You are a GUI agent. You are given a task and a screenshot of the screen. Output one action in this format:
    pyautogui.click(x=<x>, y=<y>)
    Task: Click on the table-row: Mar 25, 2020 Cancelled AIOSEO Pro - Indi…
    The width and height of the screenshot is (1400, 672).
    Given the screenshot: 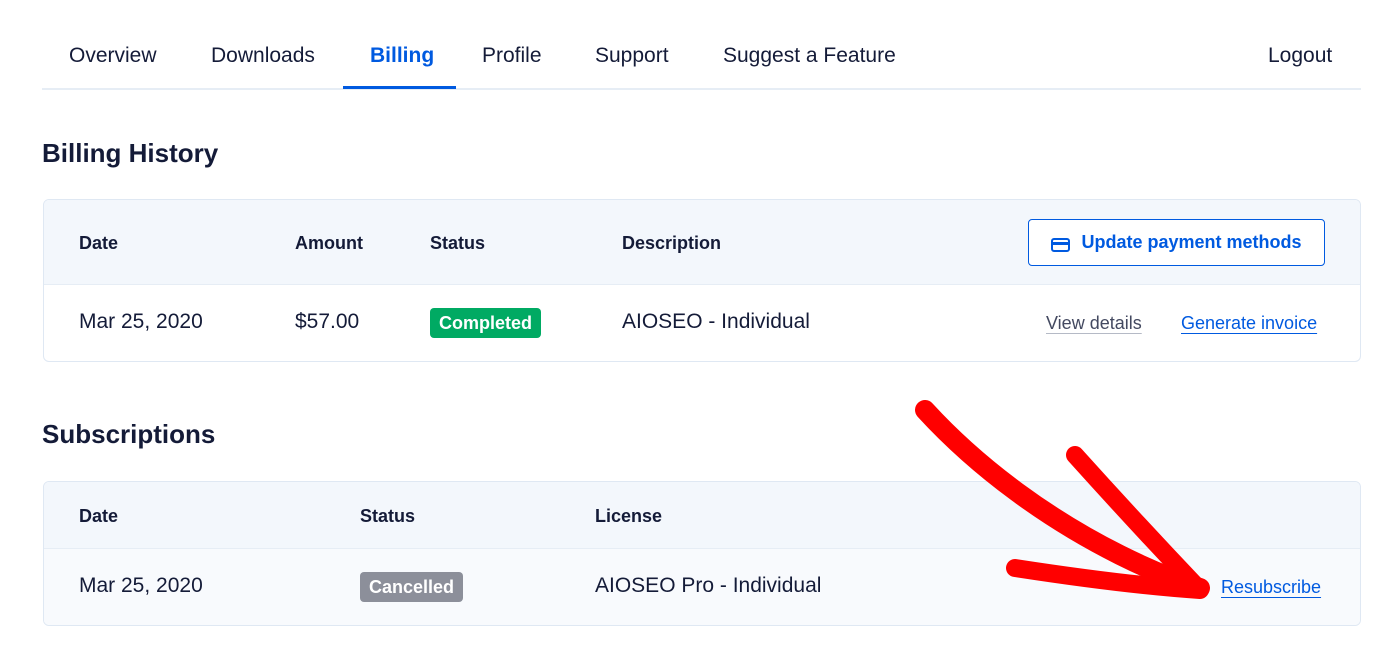 What is the action you would take?
    pyautogui.click(x=702, y=587)
    